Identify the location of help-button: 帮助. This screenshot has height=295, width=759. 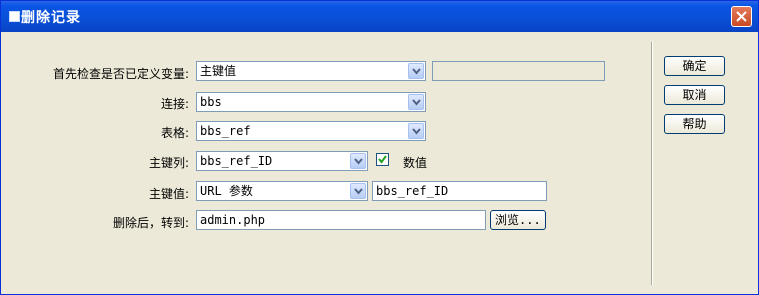
(694, 124).